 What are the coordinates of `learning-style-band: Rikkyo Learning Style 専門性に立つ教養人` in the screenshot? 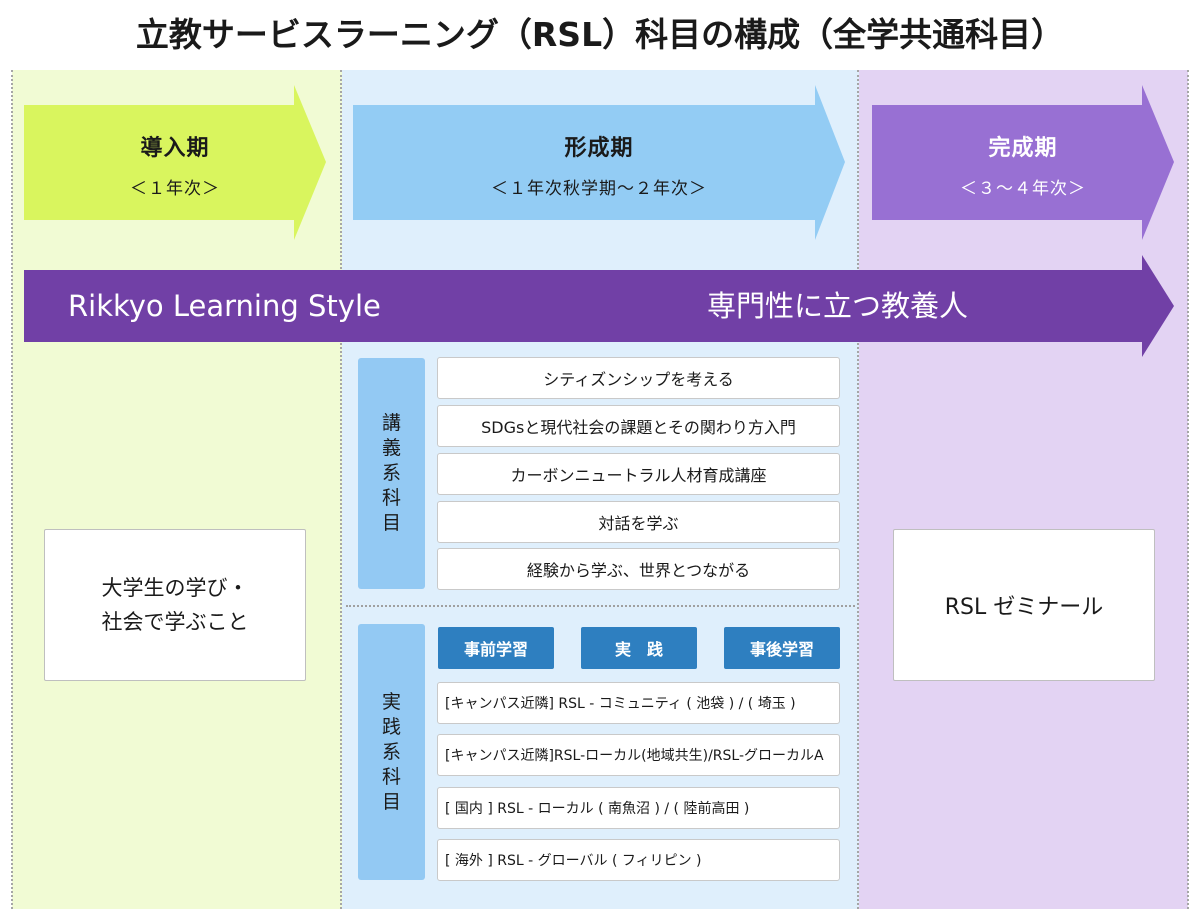 It's located at (599, 306).